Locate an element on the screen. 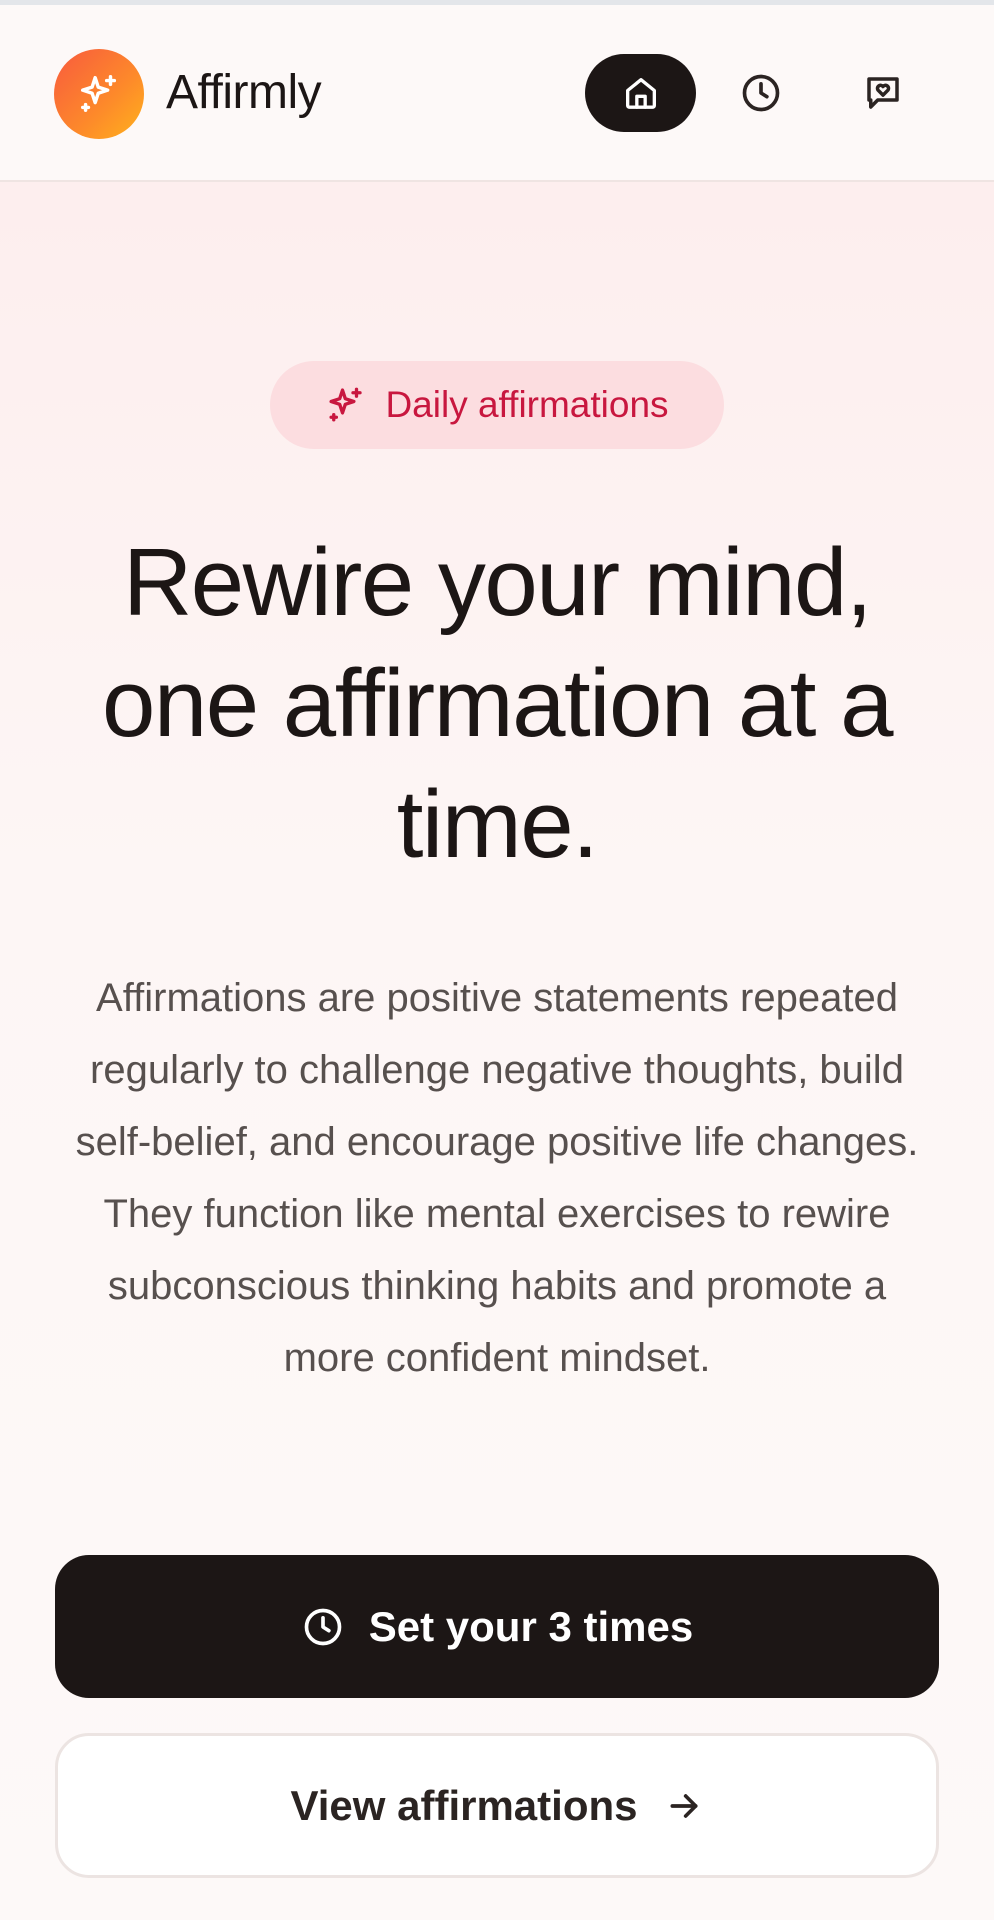 This screenshot has height=1920, width=994. home-icon is located at coordinates (641, 93).